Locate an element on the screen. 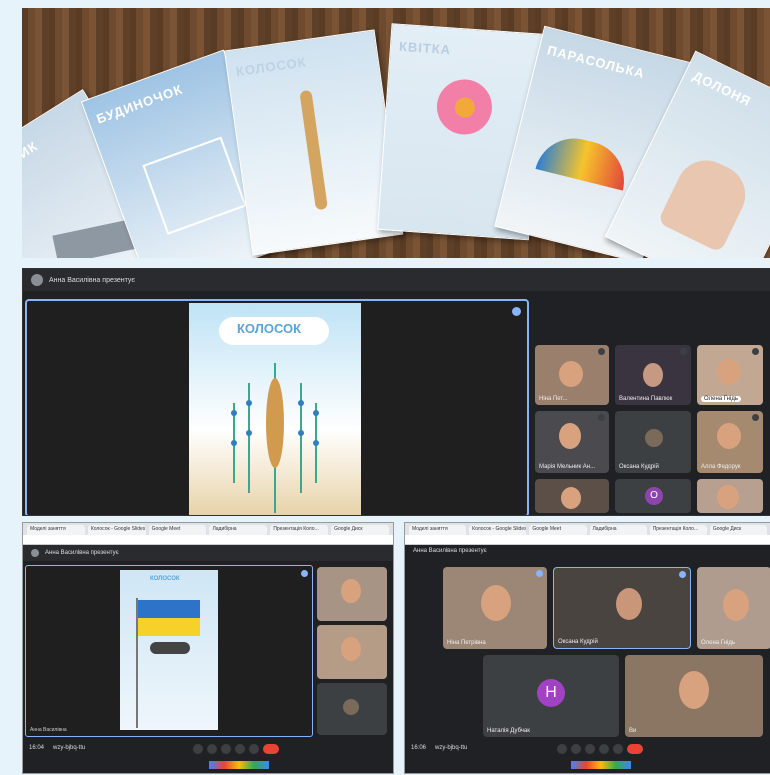  participant-avatar-letter: О is located at coordinates (654, 496).